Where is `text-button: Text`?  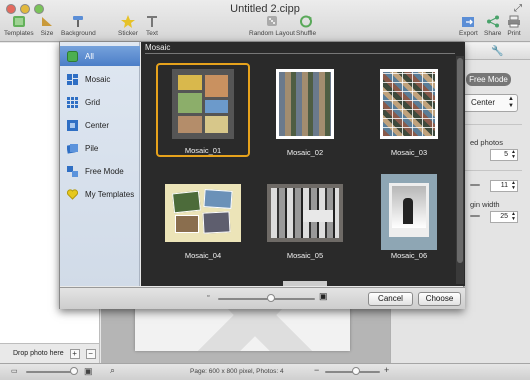 text-button: Text is located at coordinates (152, 26).